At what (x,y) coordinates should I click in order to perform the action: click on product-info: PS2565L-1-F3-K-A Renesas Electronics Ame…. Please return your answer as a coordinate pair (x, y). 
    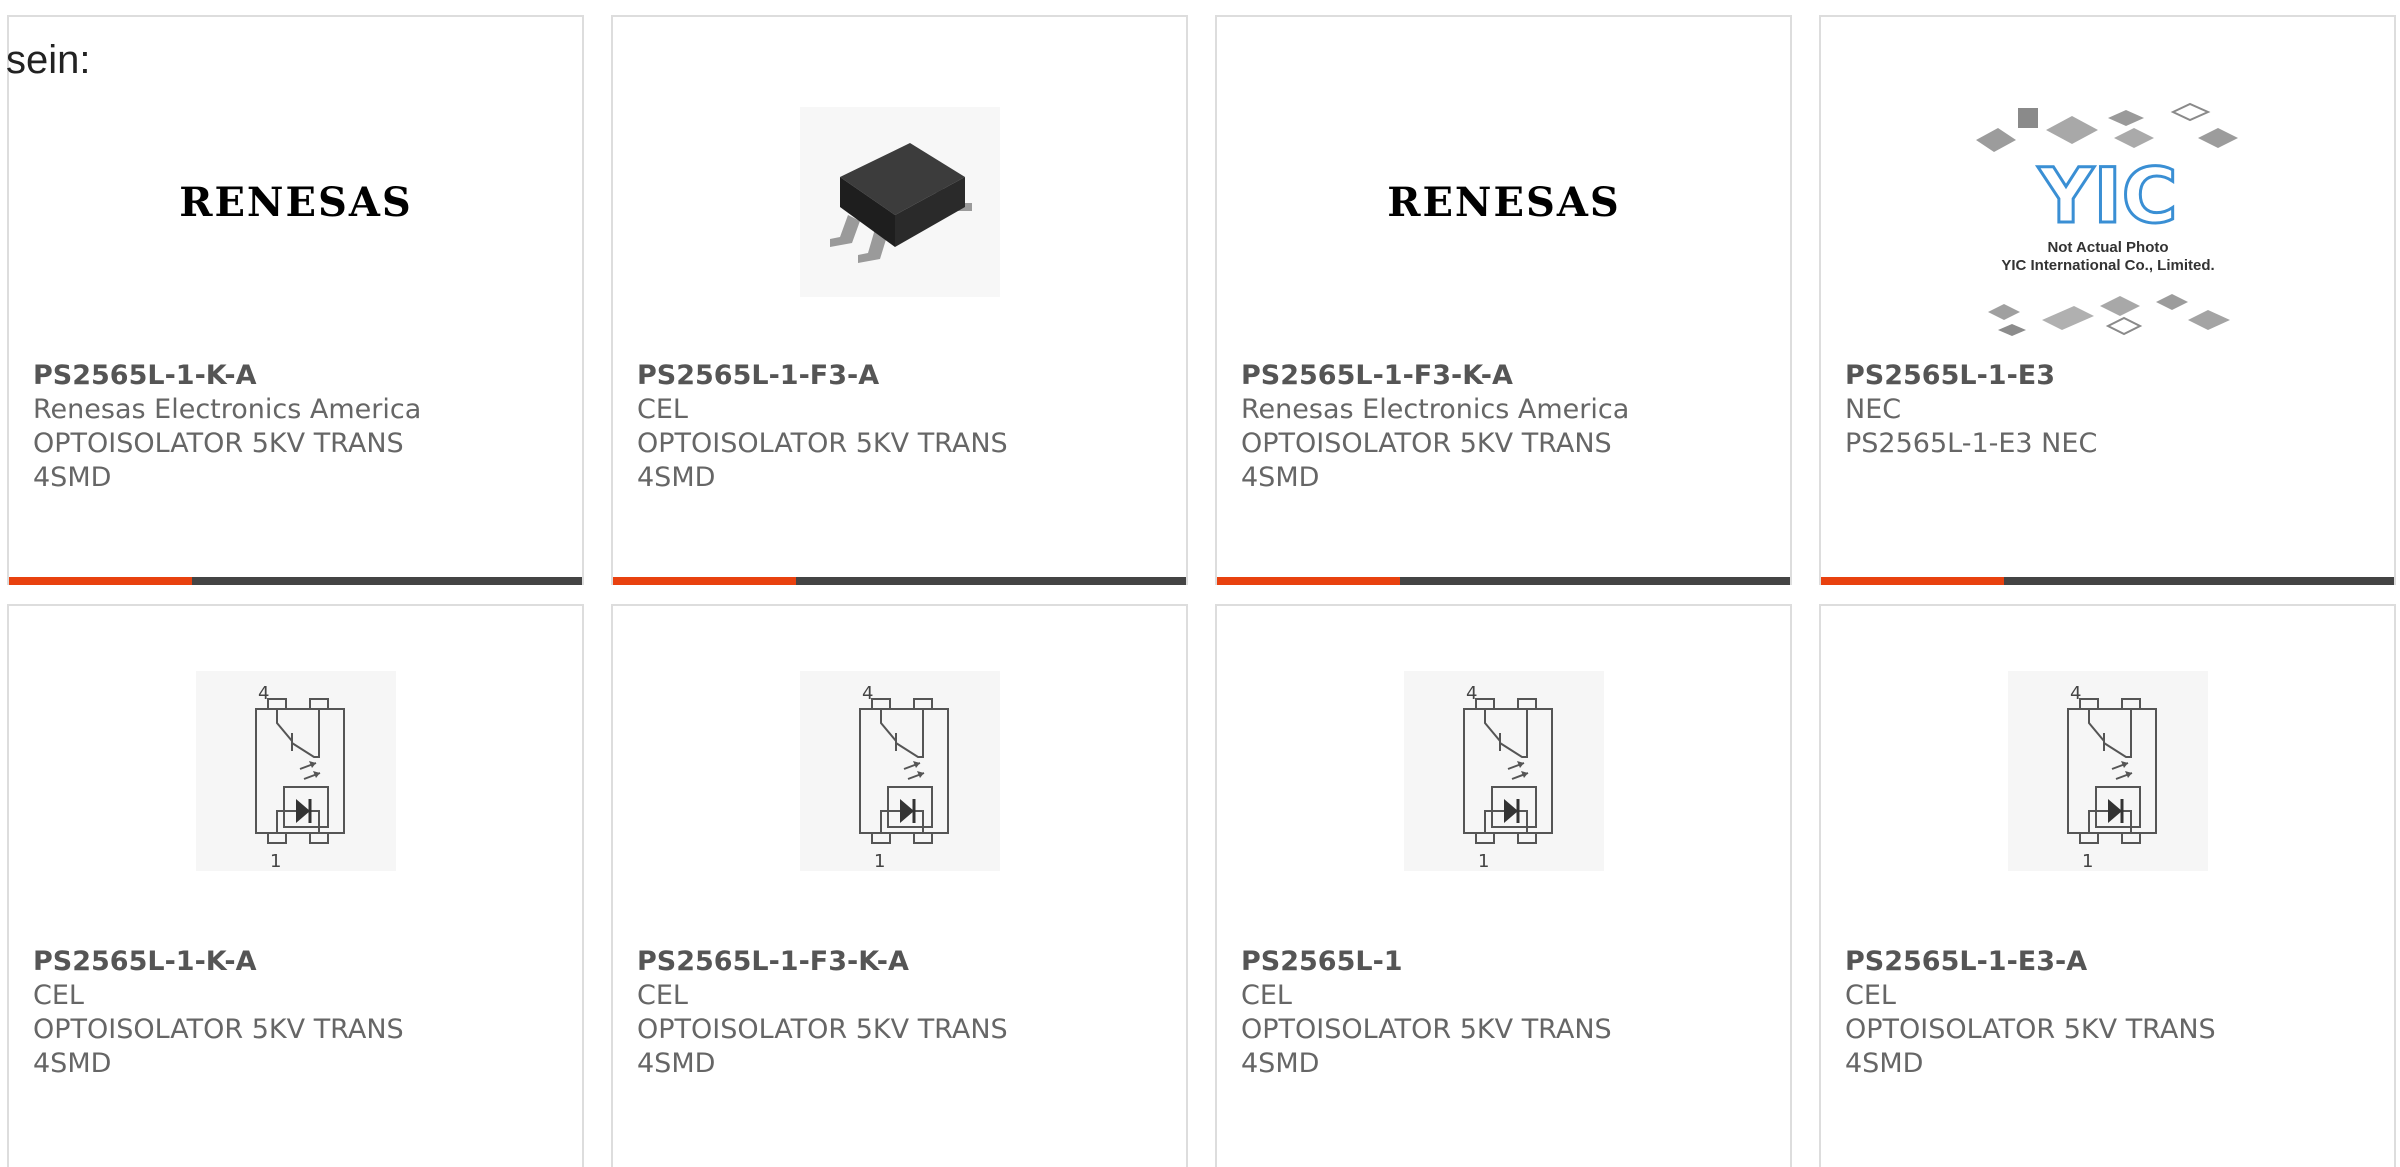
    Looking at the image, I should click on (1510, 427).